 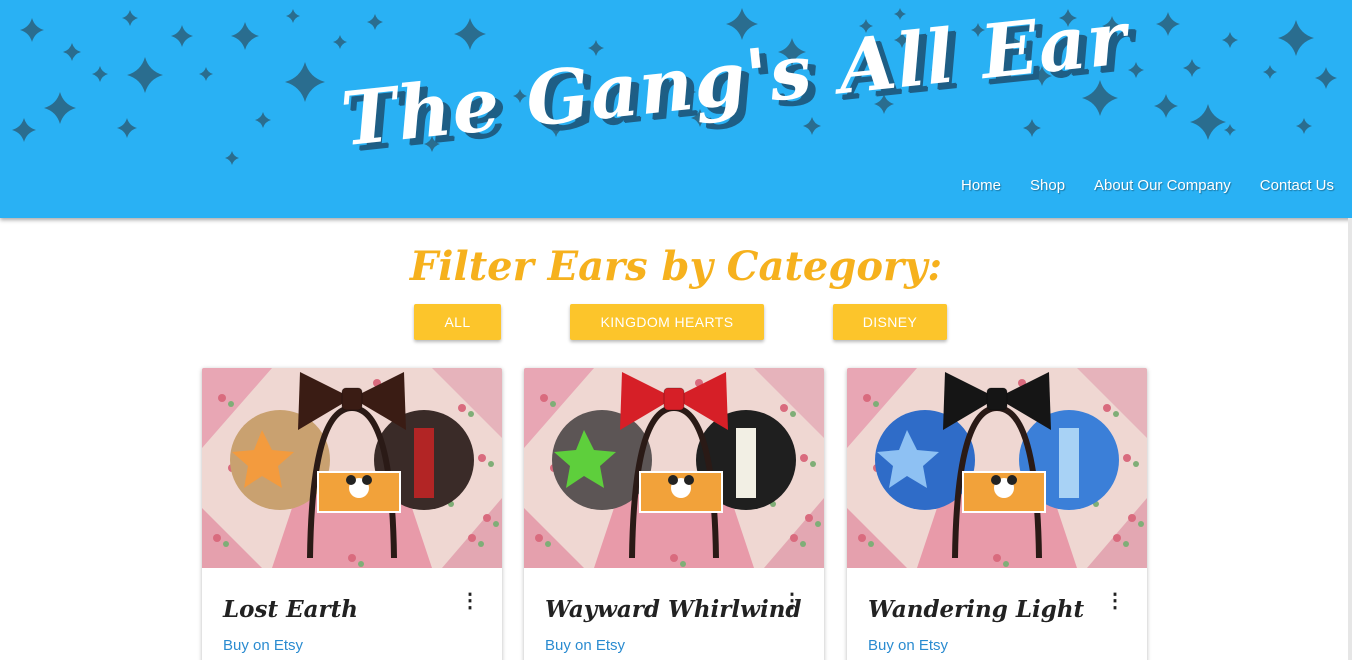 I want to click on nav-home-link: Home, so click(x=981, y=186).